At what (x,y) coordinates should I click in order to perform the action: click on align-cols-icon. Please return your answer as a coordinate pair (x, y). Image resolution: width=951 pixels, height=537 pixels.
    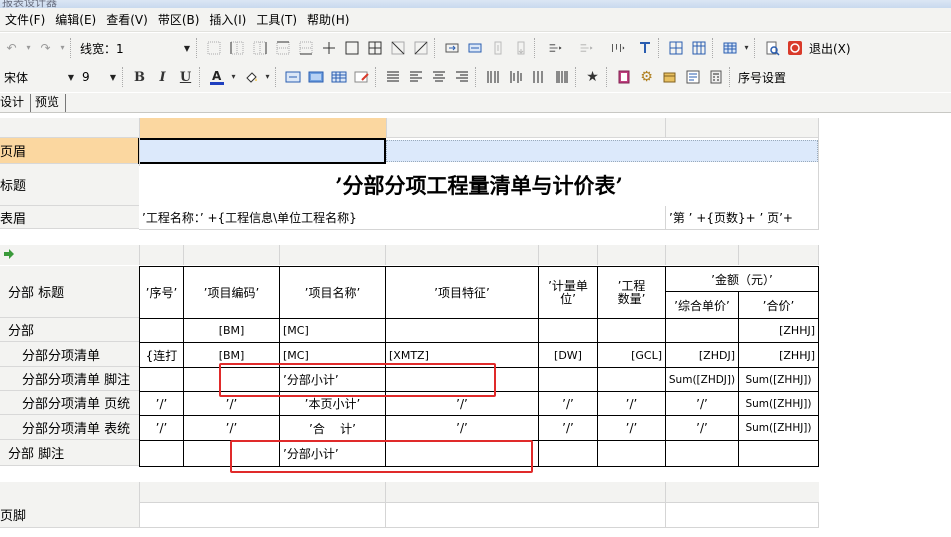
    Looking at the image, I should click on (587, 48).